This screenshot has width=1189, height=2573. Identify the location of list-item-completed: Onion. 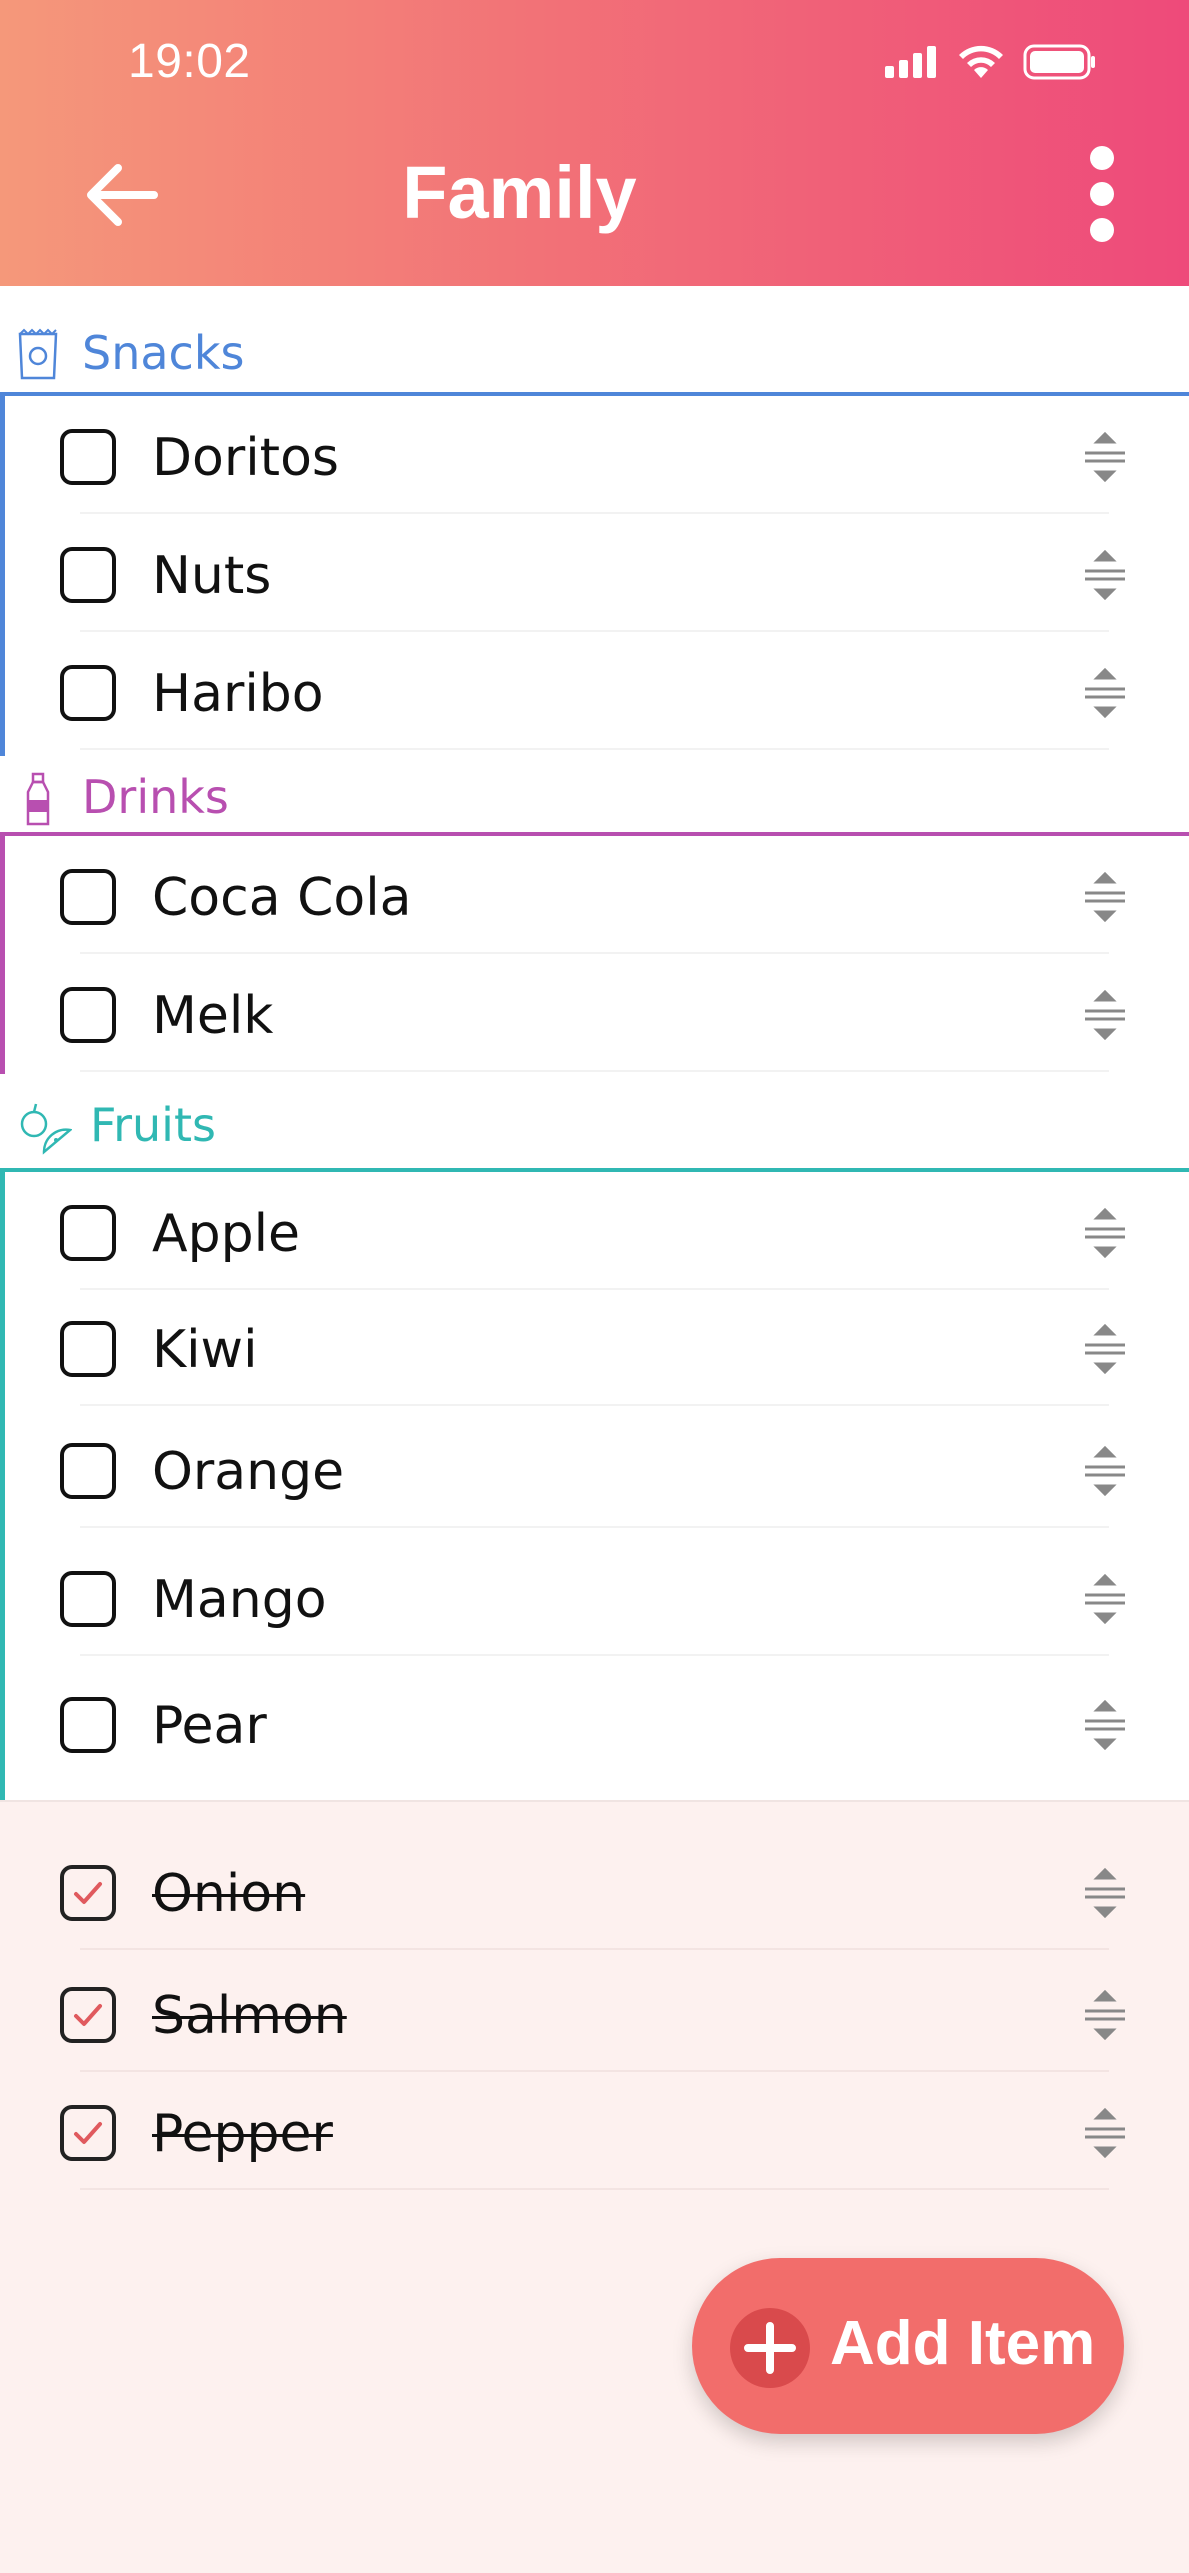
(594, 1891).